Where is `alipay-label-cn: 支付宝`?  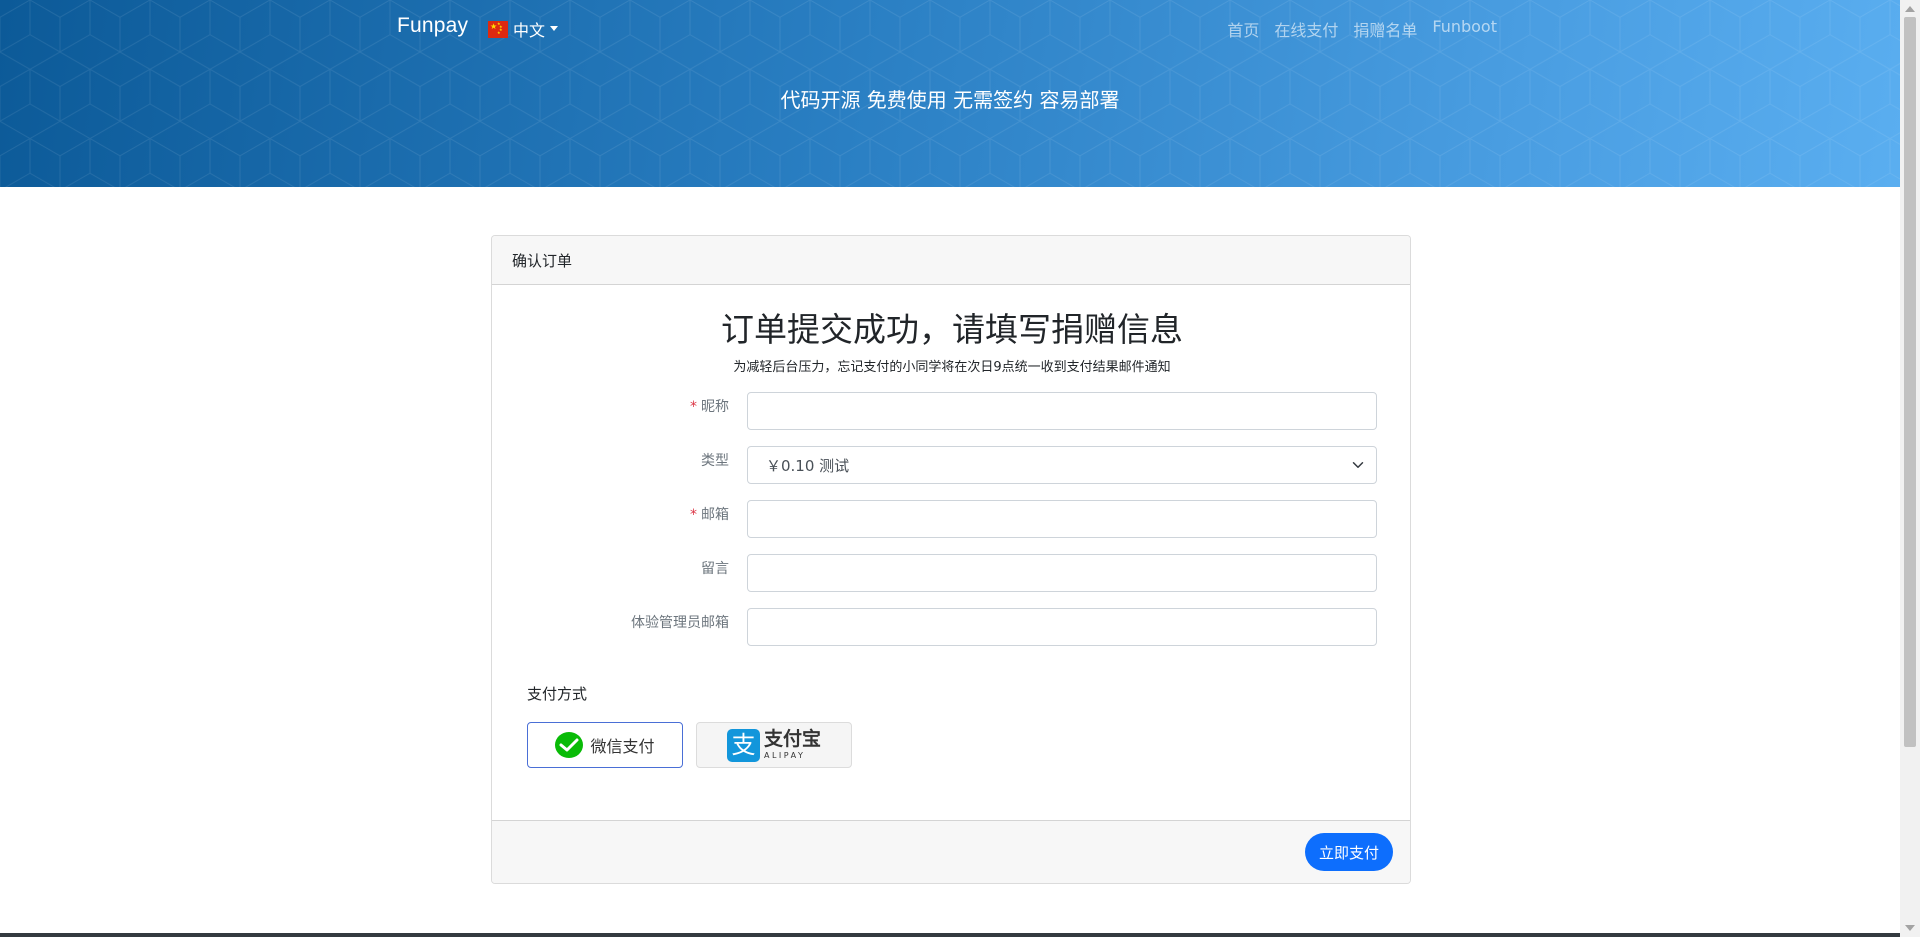
alipay-label-cn: 支付宝 is located at coordinates (792, 739).